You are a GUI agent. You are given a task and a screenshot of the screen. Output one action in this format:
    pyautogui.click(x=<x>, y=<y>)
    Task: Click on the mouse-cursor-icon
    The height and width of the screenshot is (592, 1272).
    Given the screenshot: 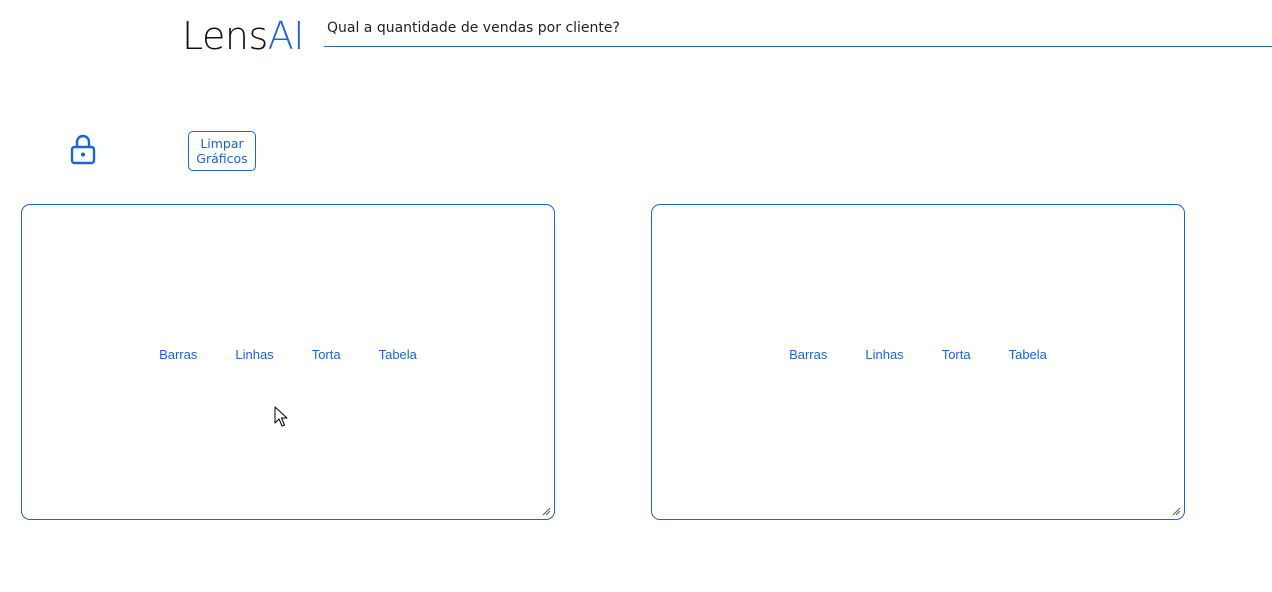 What is the action you would take?
    pyautogui.click(x=281, y=416)
    